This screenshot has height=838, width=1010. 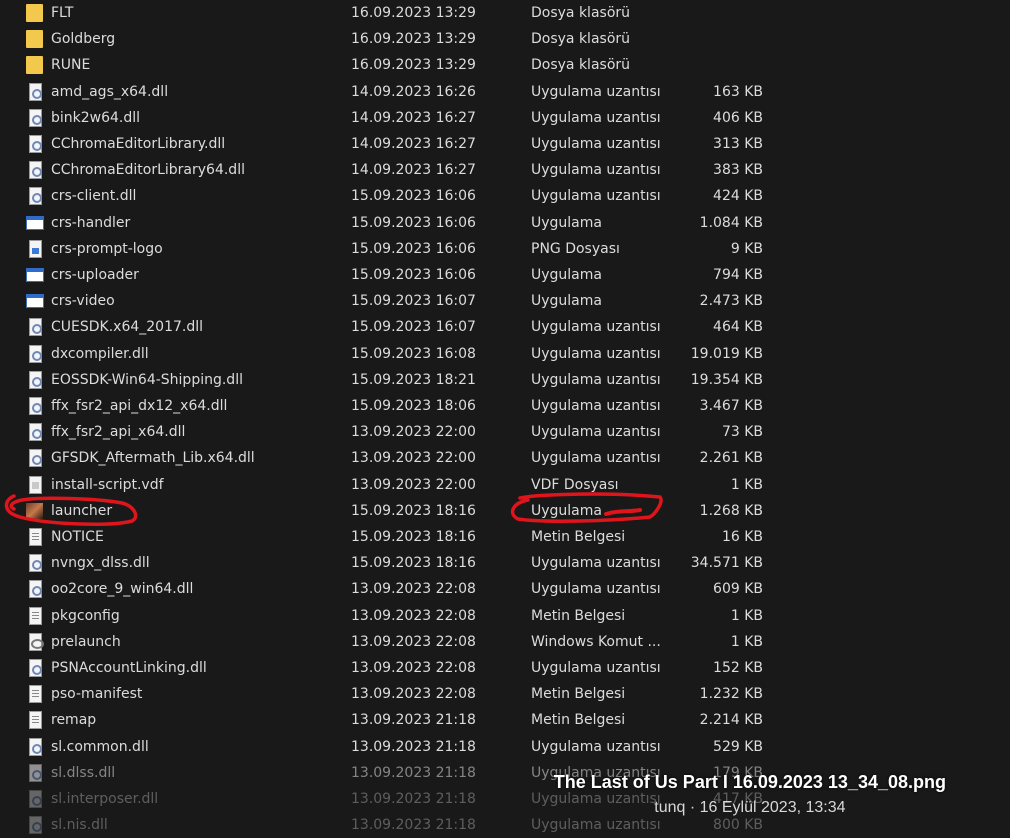 I want to click on file-row: FLT 16.09.2023 13:29 Dosya klasörü, so click(x=390, y=13).